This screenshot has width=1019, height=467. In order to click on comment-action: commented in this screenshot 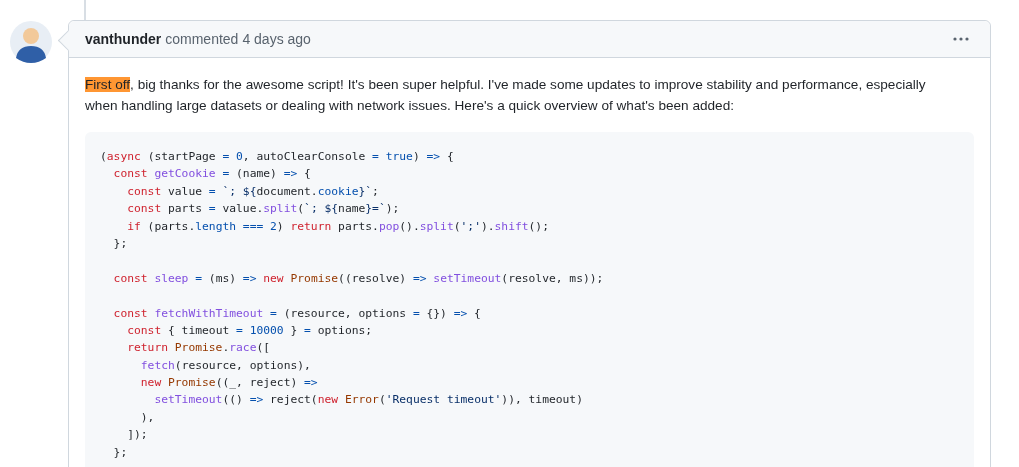, I will do `click(202, 39)`.